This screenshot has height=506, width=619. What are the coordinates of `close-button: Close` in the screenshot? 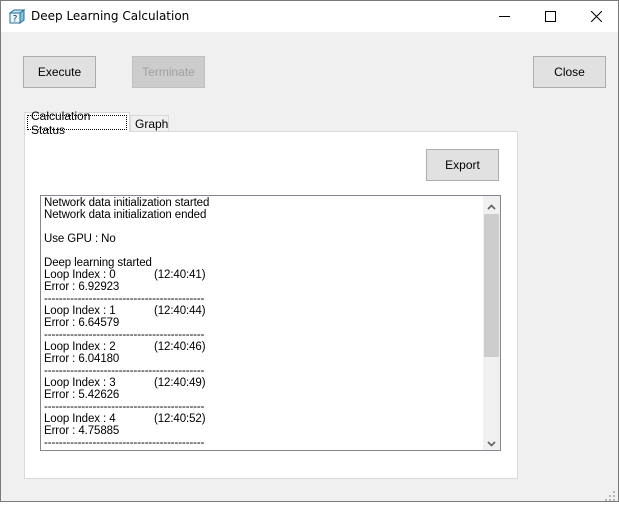 It's located at (569, 72).